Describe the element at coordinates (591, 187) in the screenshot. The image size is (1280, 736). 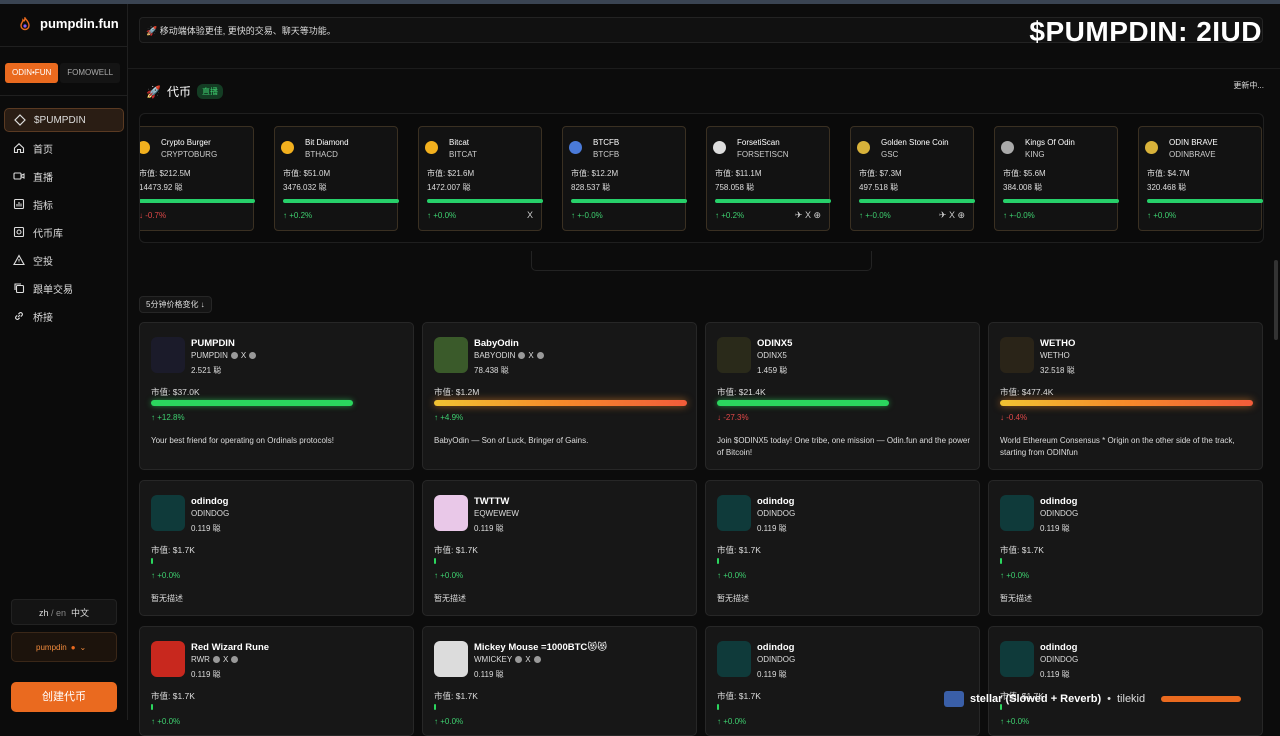
I see `token-price: 828.537 聪` at that location.